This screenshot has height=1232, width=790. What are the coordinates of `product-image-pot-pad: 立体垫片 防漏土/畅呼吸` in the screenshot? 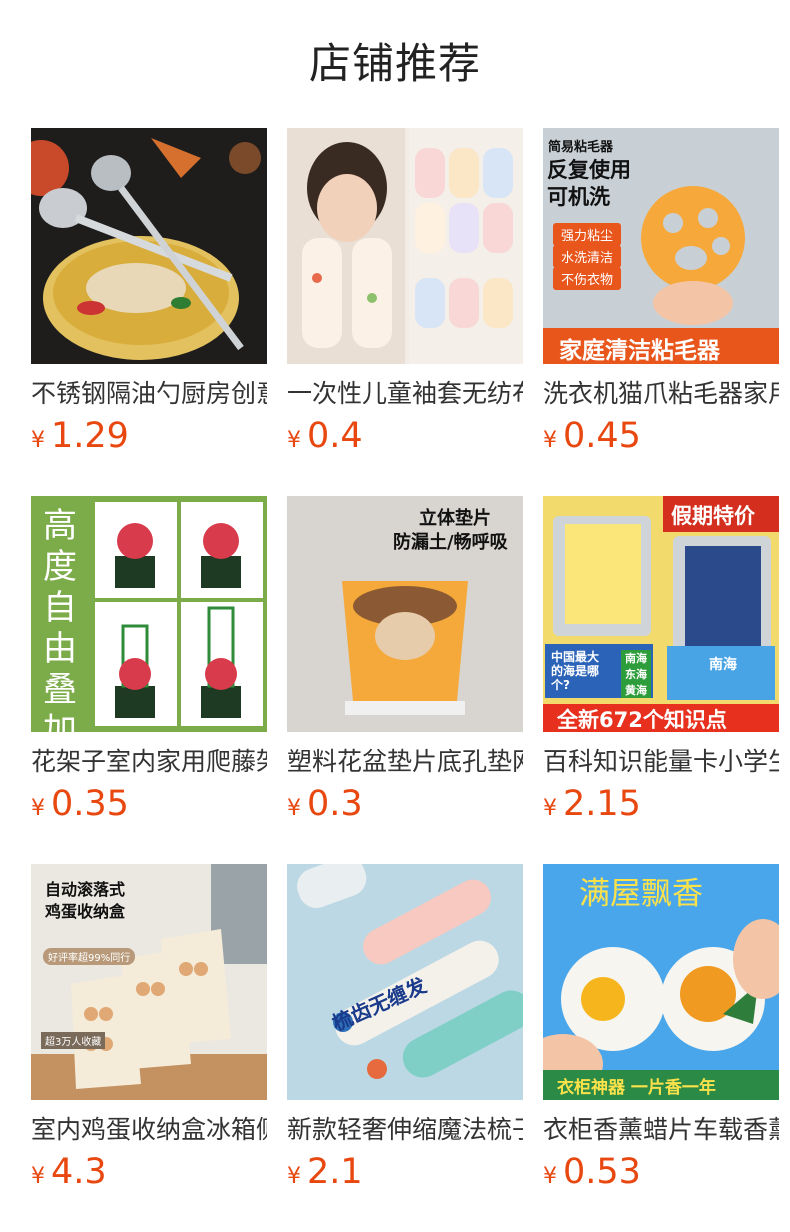 It's located at (405, 614).